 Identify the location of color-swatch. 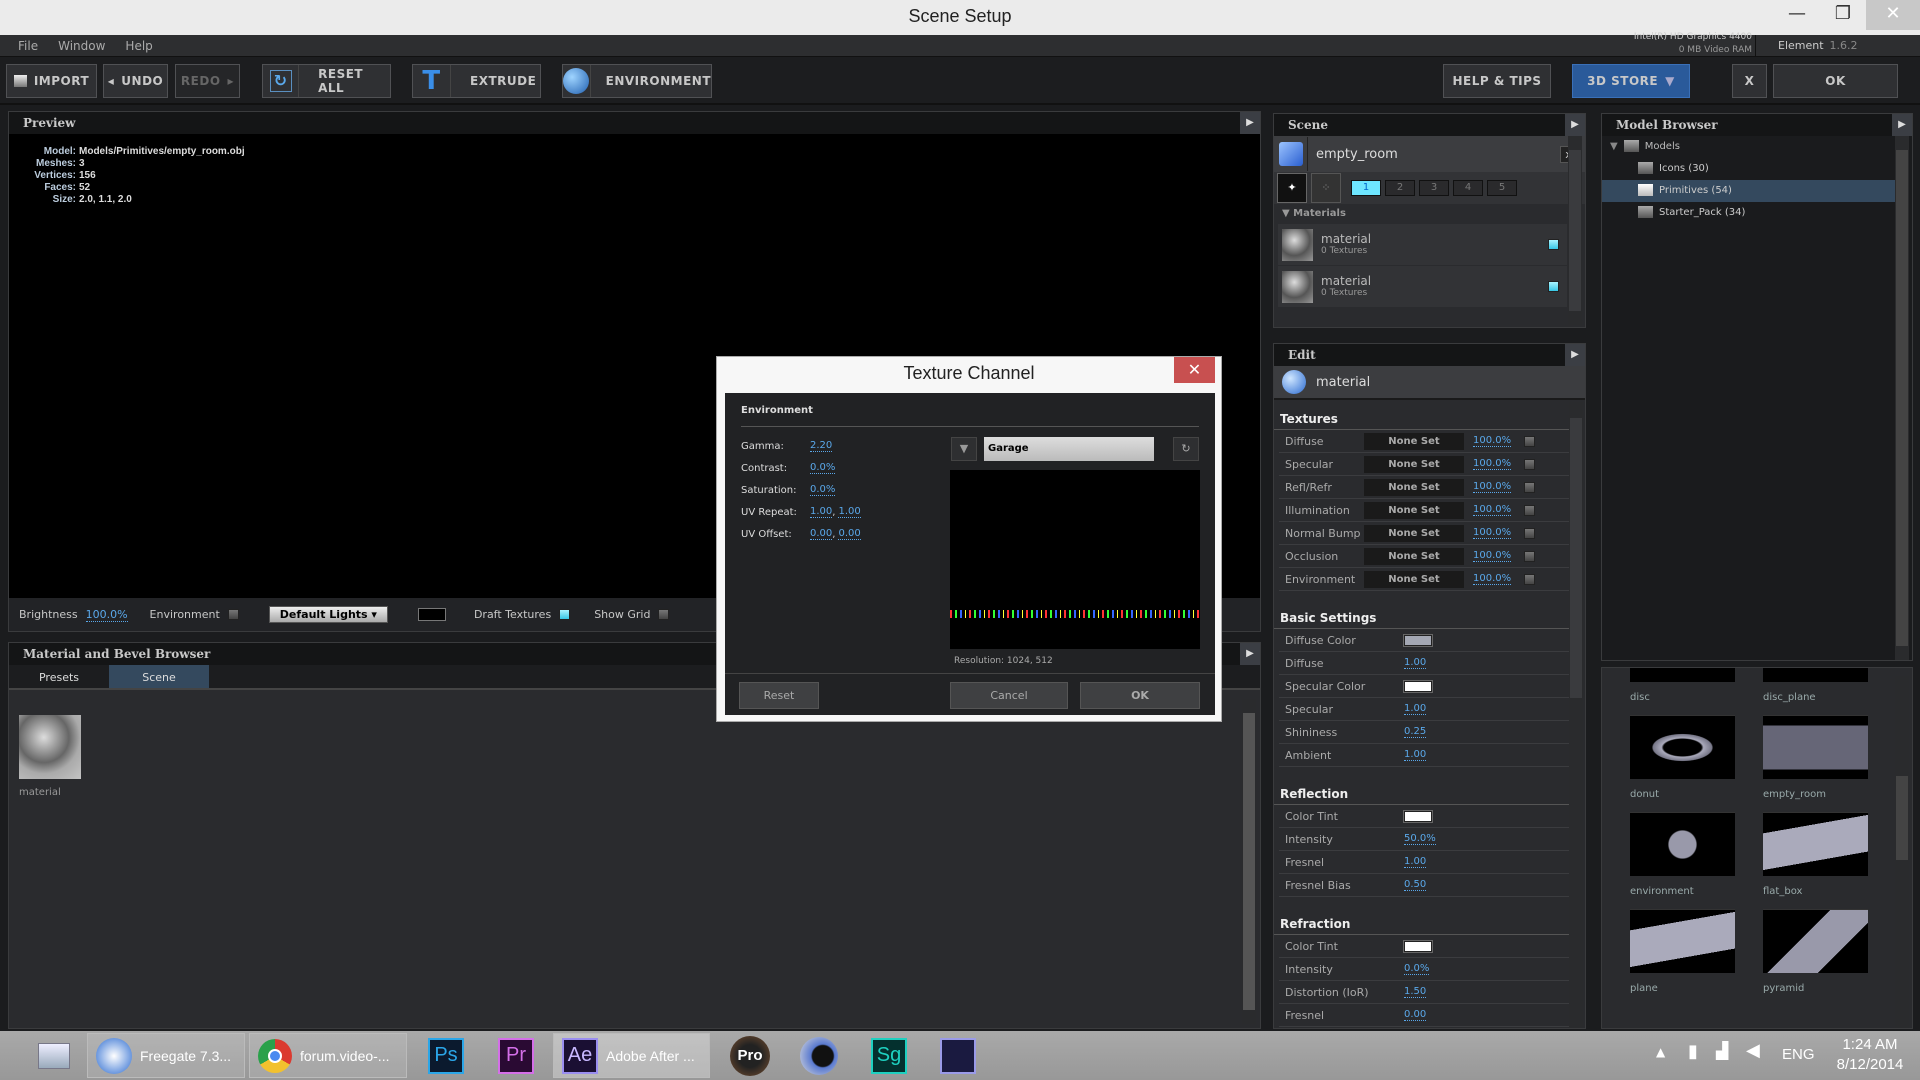
(1418, 946).